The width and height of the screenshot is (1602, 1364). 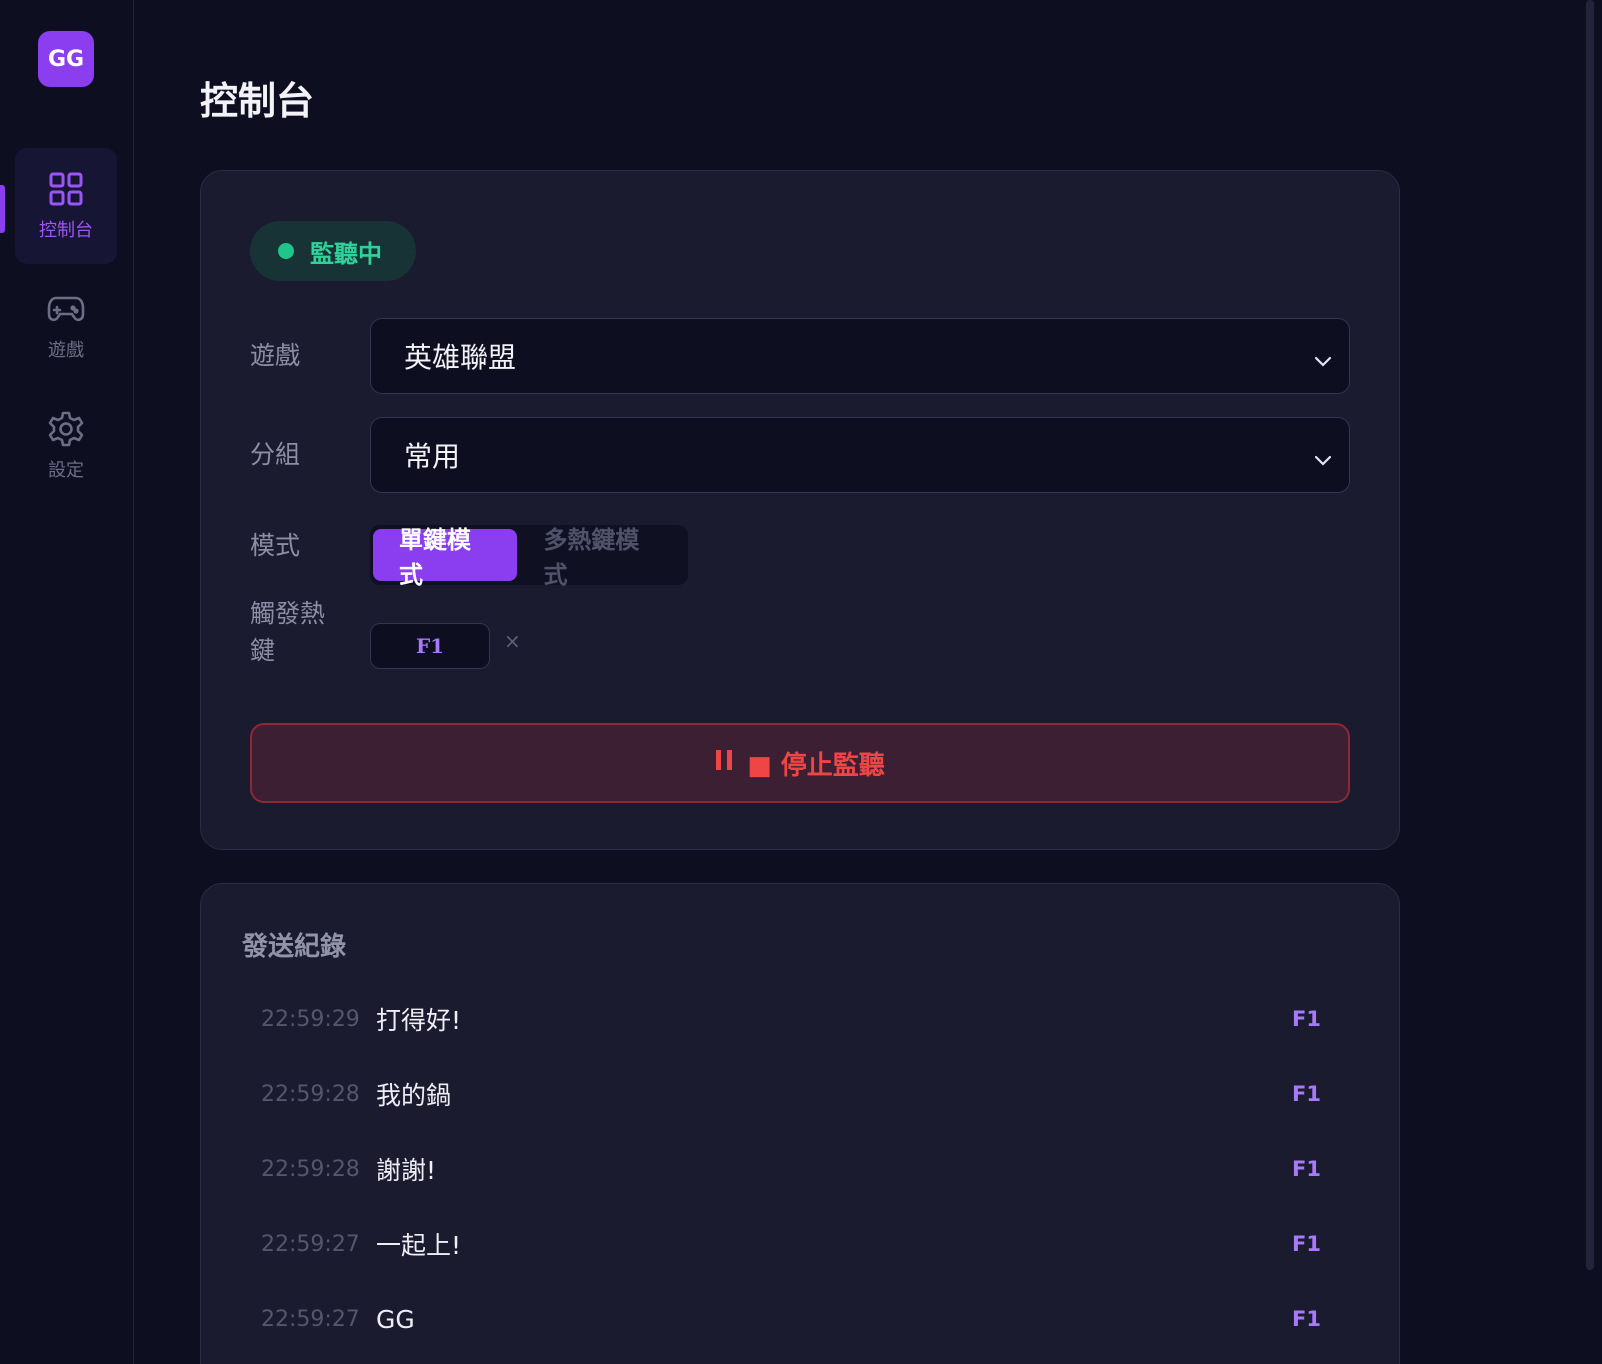 I want to click on log-time: 22:59:29, so click(x=310, y=1019).